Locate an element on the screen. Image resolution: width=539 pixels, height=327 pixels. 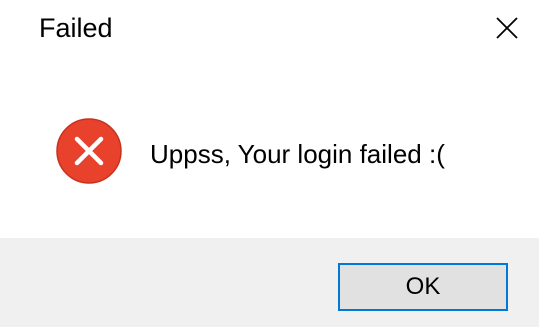
close-button is located at coordinates (507, 28).